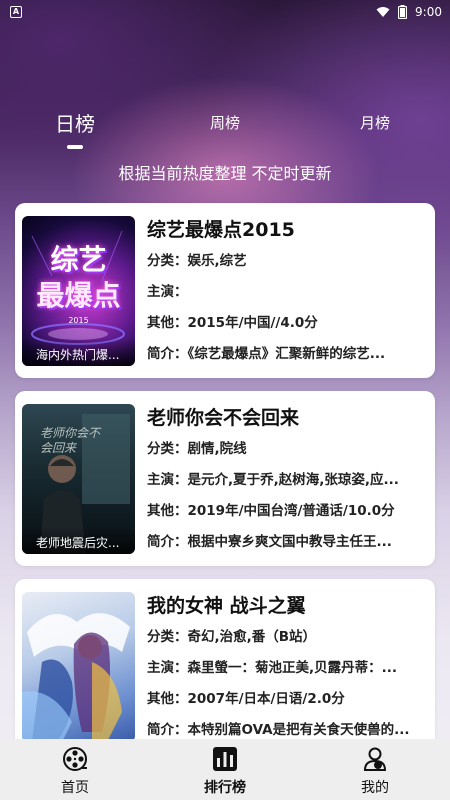  Describe the element at coordinates (75, 147) in the screenshot. I see `tab-active-indicator` at that location.